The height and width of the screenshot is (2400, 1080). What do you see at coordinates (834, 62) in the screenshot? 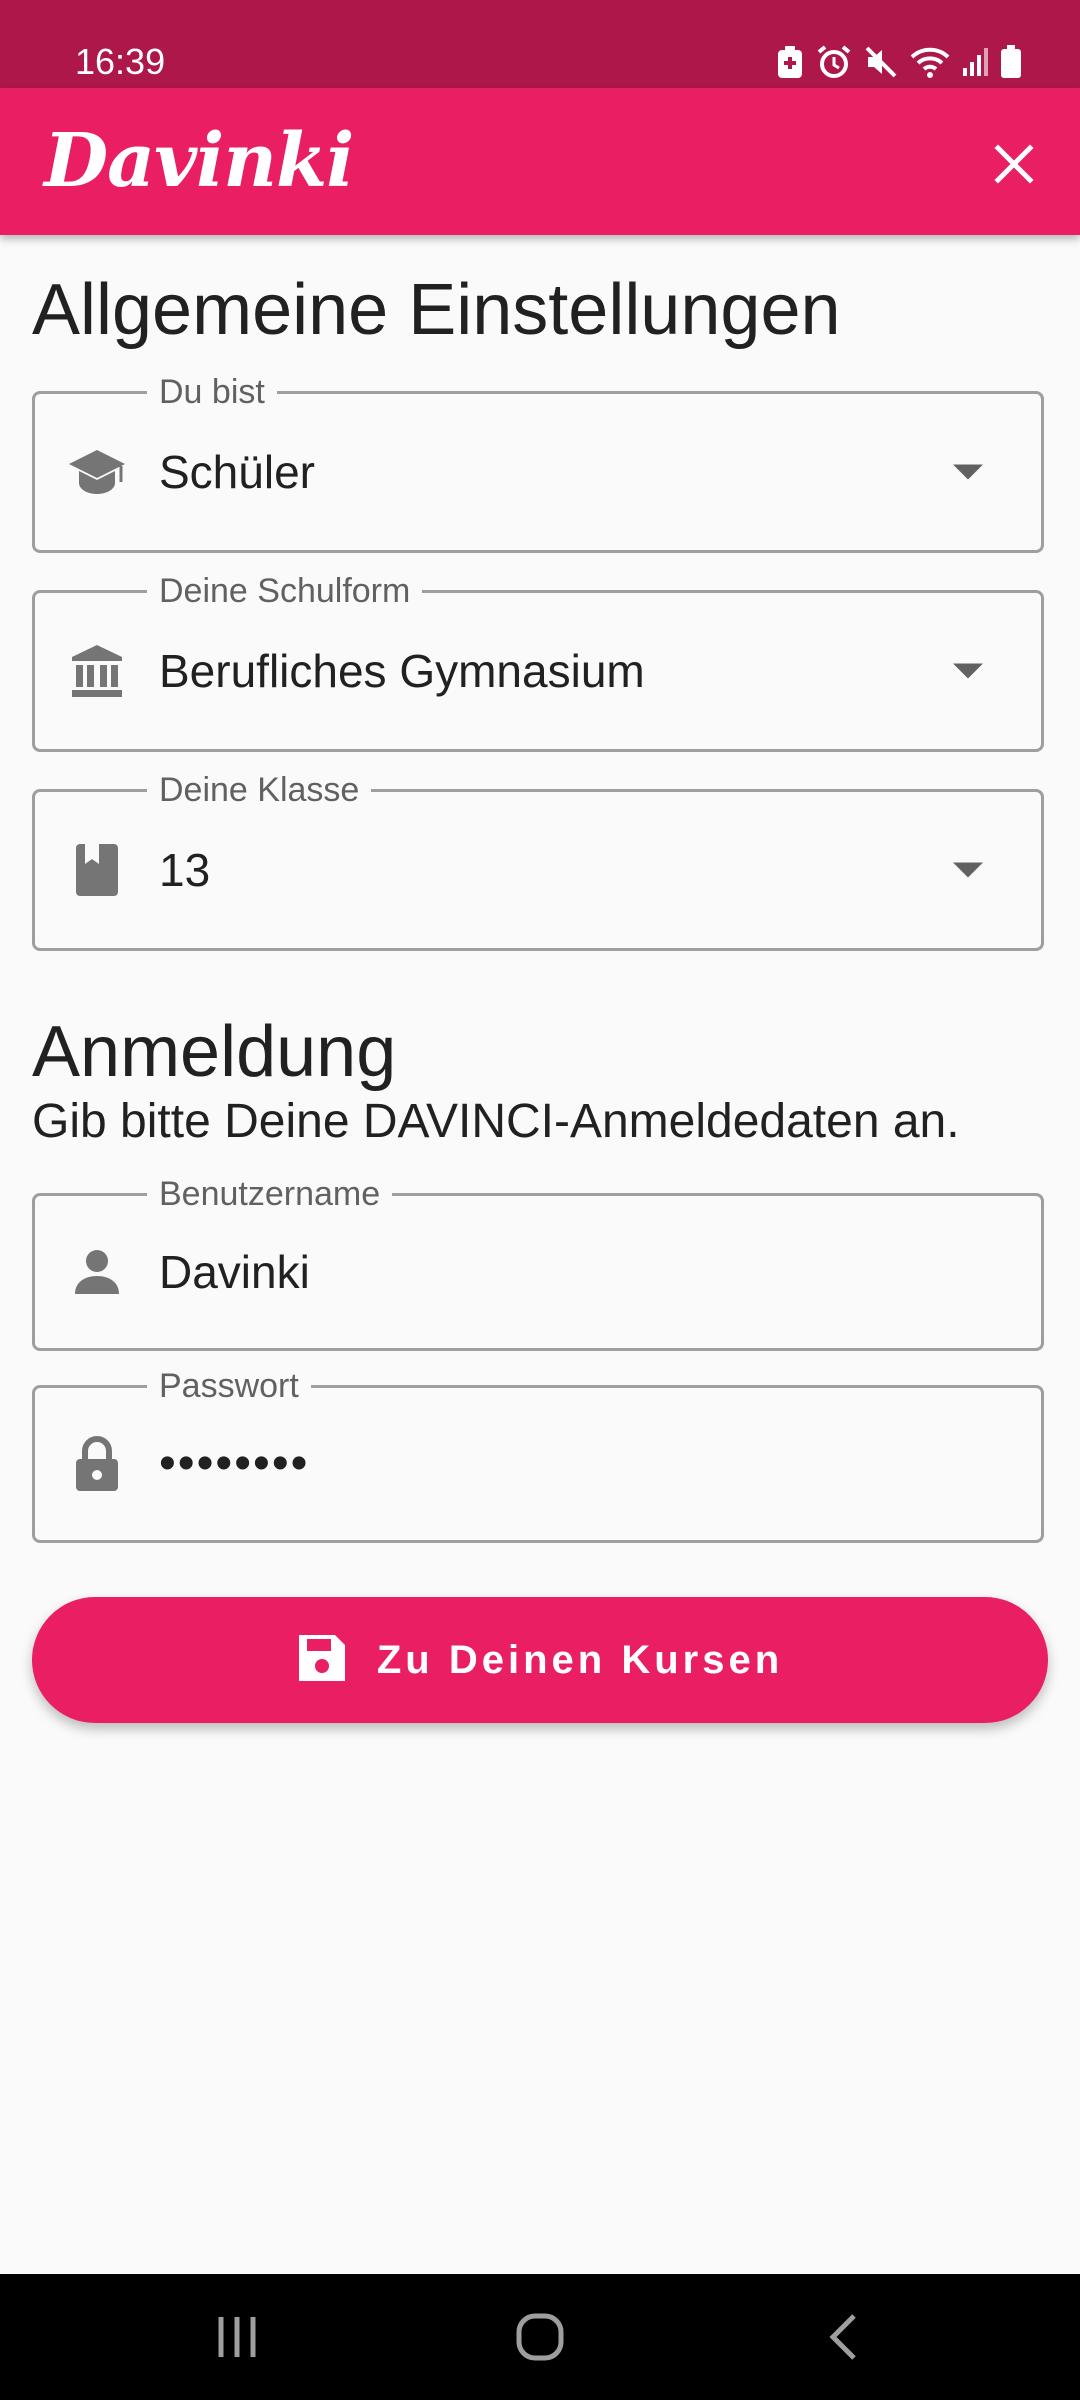
I see `alarm-icon` at bounding box center [834, 62].